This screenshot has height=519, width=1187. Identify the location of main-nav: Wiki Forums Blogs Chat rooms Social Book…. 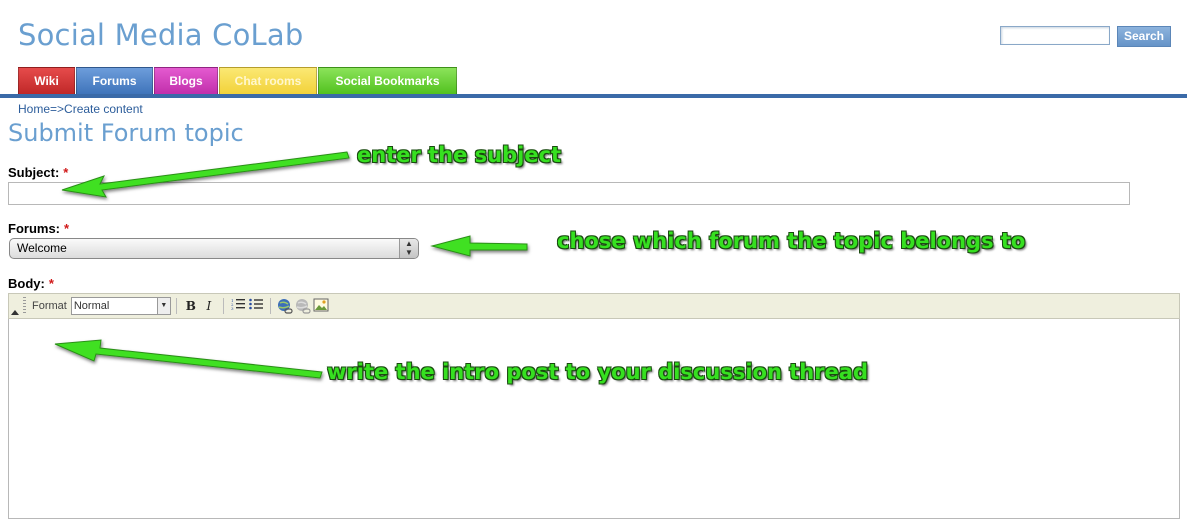
(237, 80).